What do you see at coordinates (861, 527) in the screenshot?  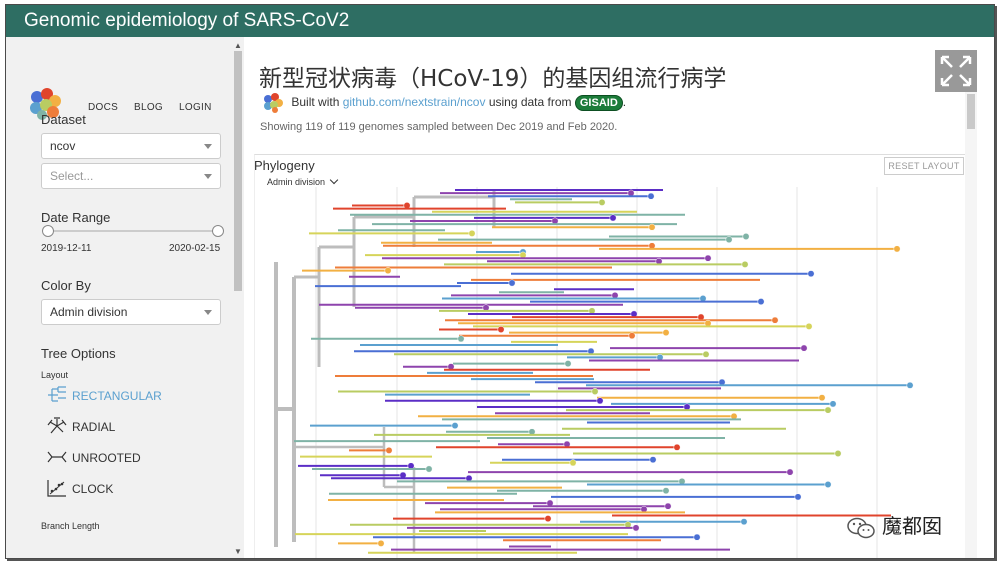 I see `wechat-icon` at bounding box center [861, 527].